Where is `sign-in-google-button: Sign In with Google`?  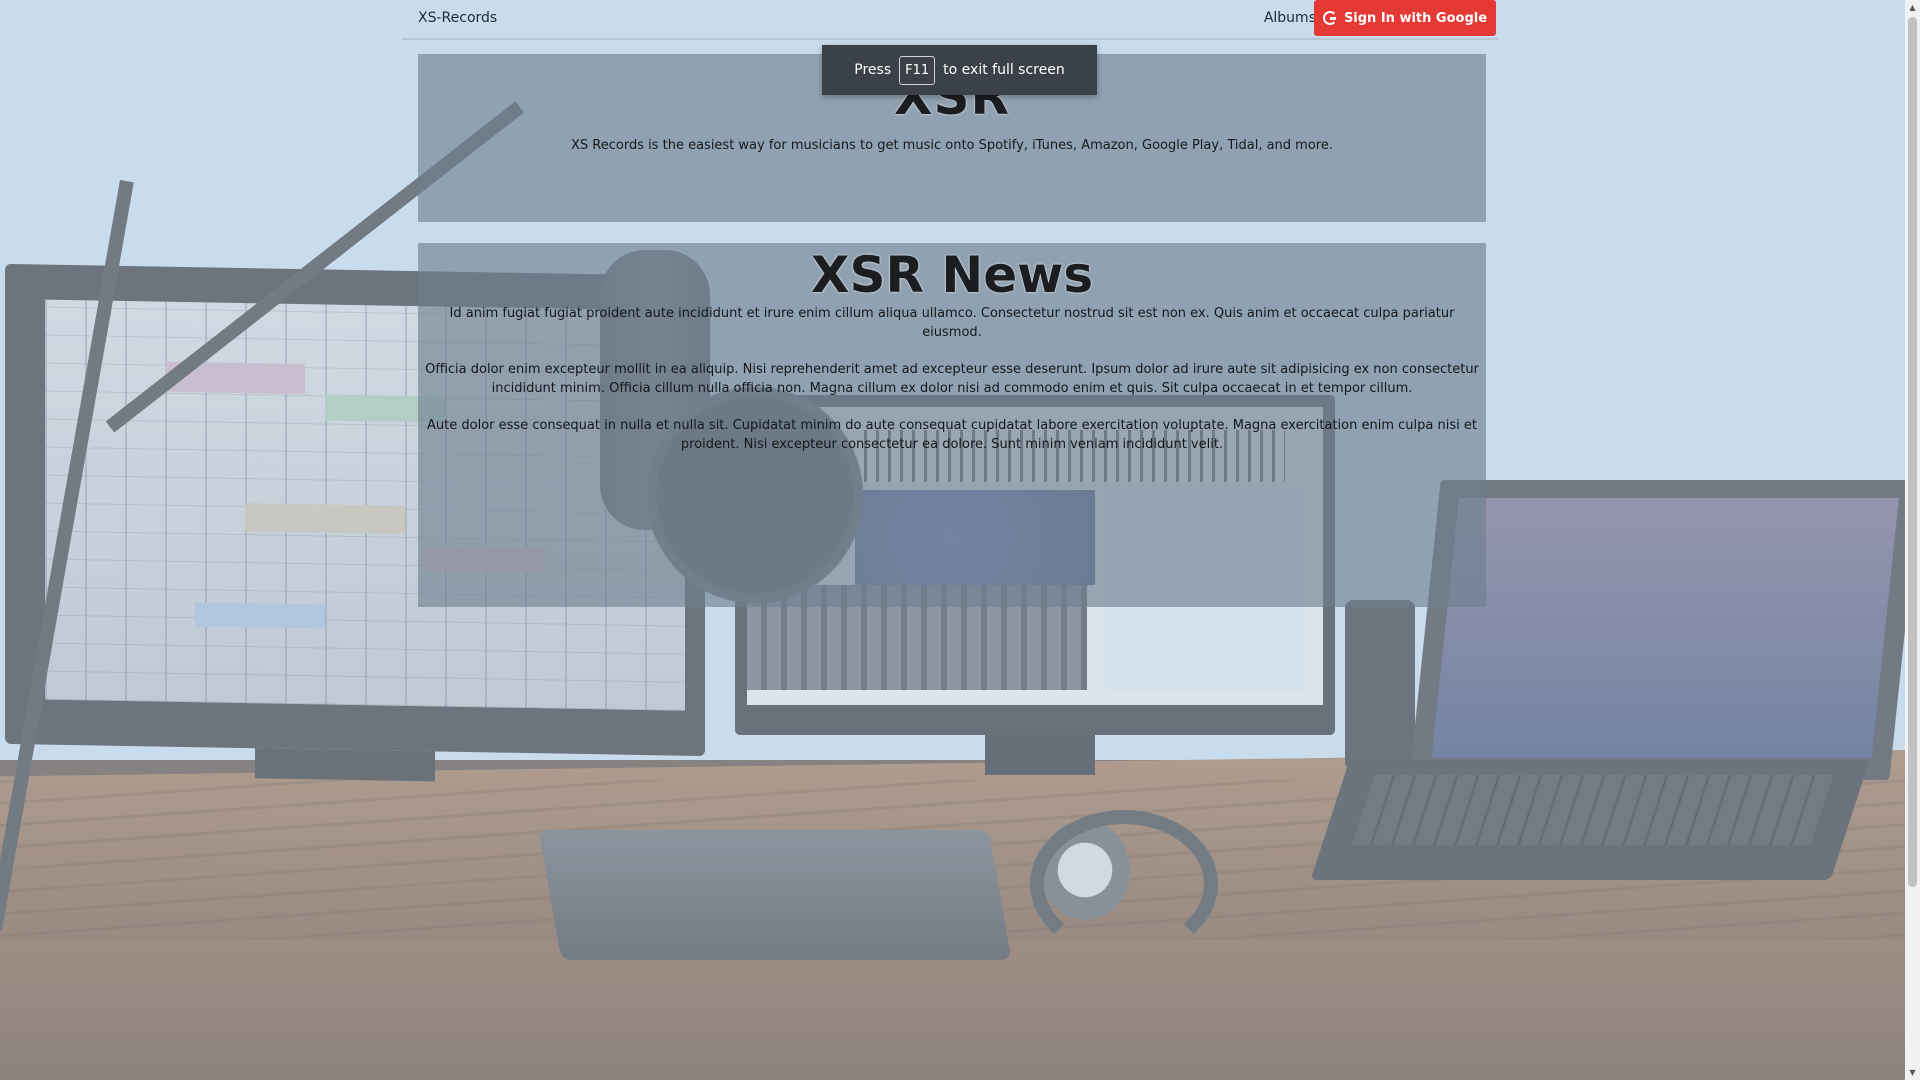
sign-in-google-button: Sign In with Google is located at coordinates (1405, 18).